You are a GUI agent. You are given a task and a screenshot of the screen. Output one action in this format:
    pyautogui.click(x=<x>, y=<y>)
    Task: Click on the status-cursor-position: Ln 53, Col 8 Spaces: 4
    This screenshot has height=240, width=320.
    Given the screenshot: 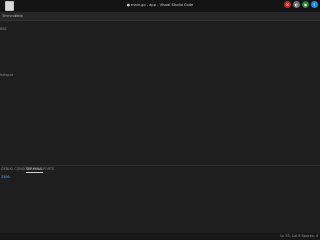 What is the action you would take?
    pyautogui.click(x=299, y=236)
    